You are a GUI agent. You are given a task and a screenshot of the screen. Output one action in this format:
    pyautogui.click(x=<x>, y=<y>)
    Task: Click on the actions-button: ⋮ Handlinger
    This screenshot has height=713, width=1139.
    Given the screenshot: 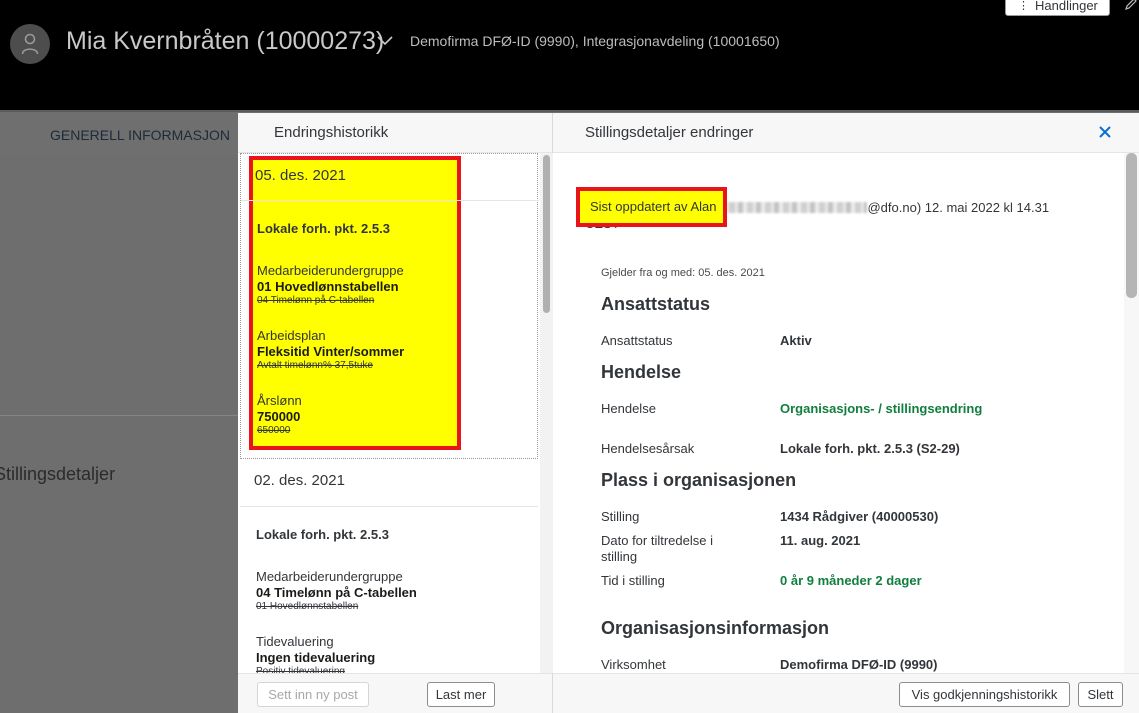 What is the action you would take?
    pyautogui.click(x=1057, y=8)
    